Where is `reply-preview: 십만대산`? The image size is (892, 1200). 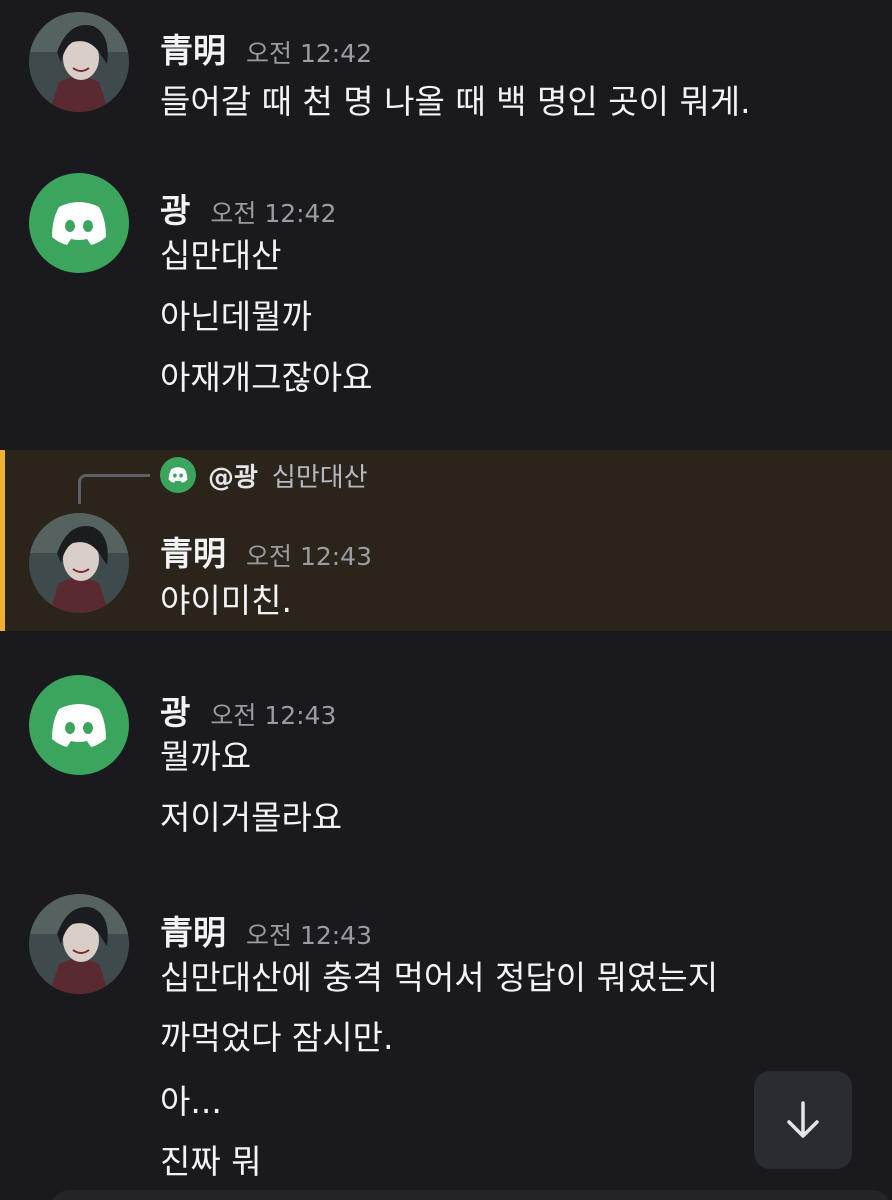
reply-preview: 십만대산 is located at coordinates (319, 477).